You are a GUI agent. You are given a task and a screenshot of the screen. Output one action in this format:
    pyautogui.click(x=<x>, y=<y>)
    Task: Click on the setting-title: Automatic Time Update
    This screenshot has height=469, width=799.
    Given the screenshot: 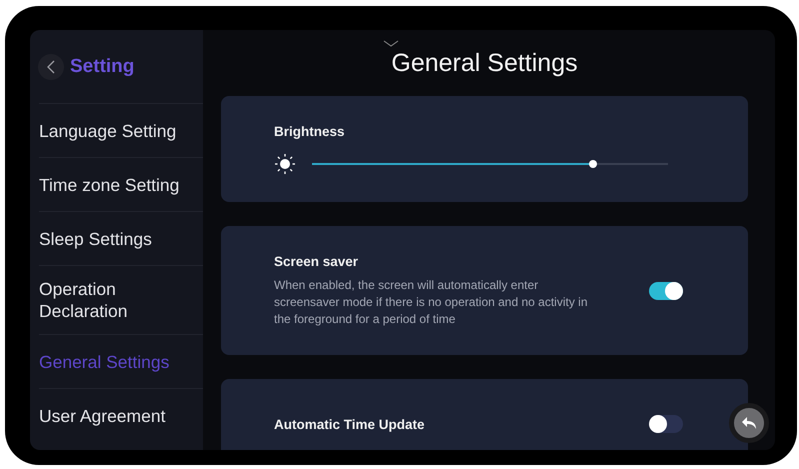 What is the action you would take?
    pyautogui.click(x=350, y=424)
    